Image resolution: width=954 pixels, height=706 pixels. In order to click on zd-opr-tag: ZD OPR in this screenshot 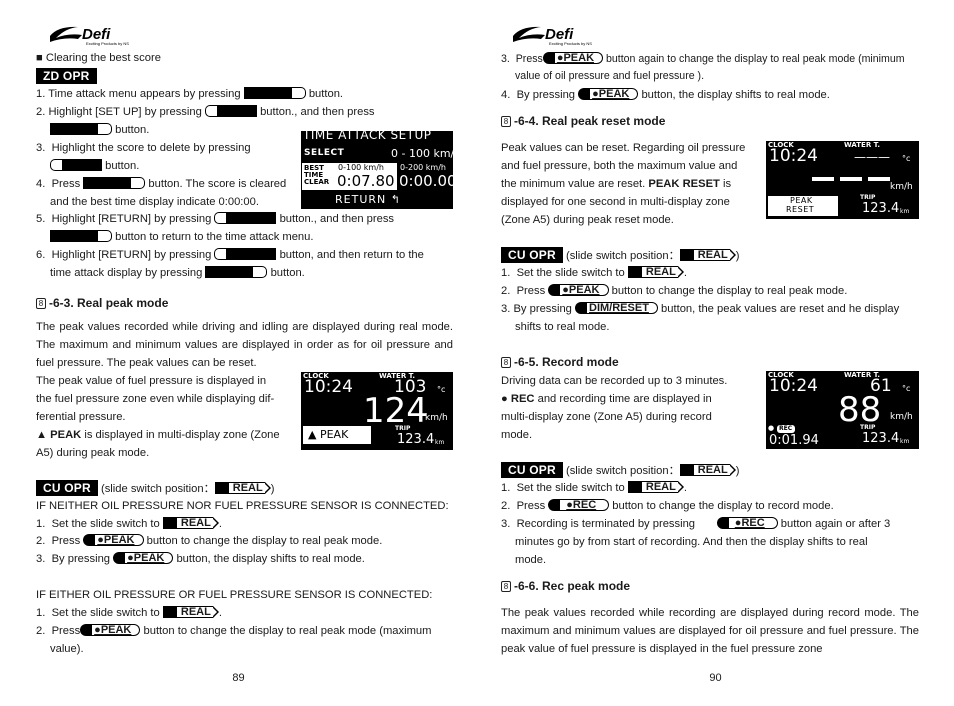, I will do `click(66, 76)`.